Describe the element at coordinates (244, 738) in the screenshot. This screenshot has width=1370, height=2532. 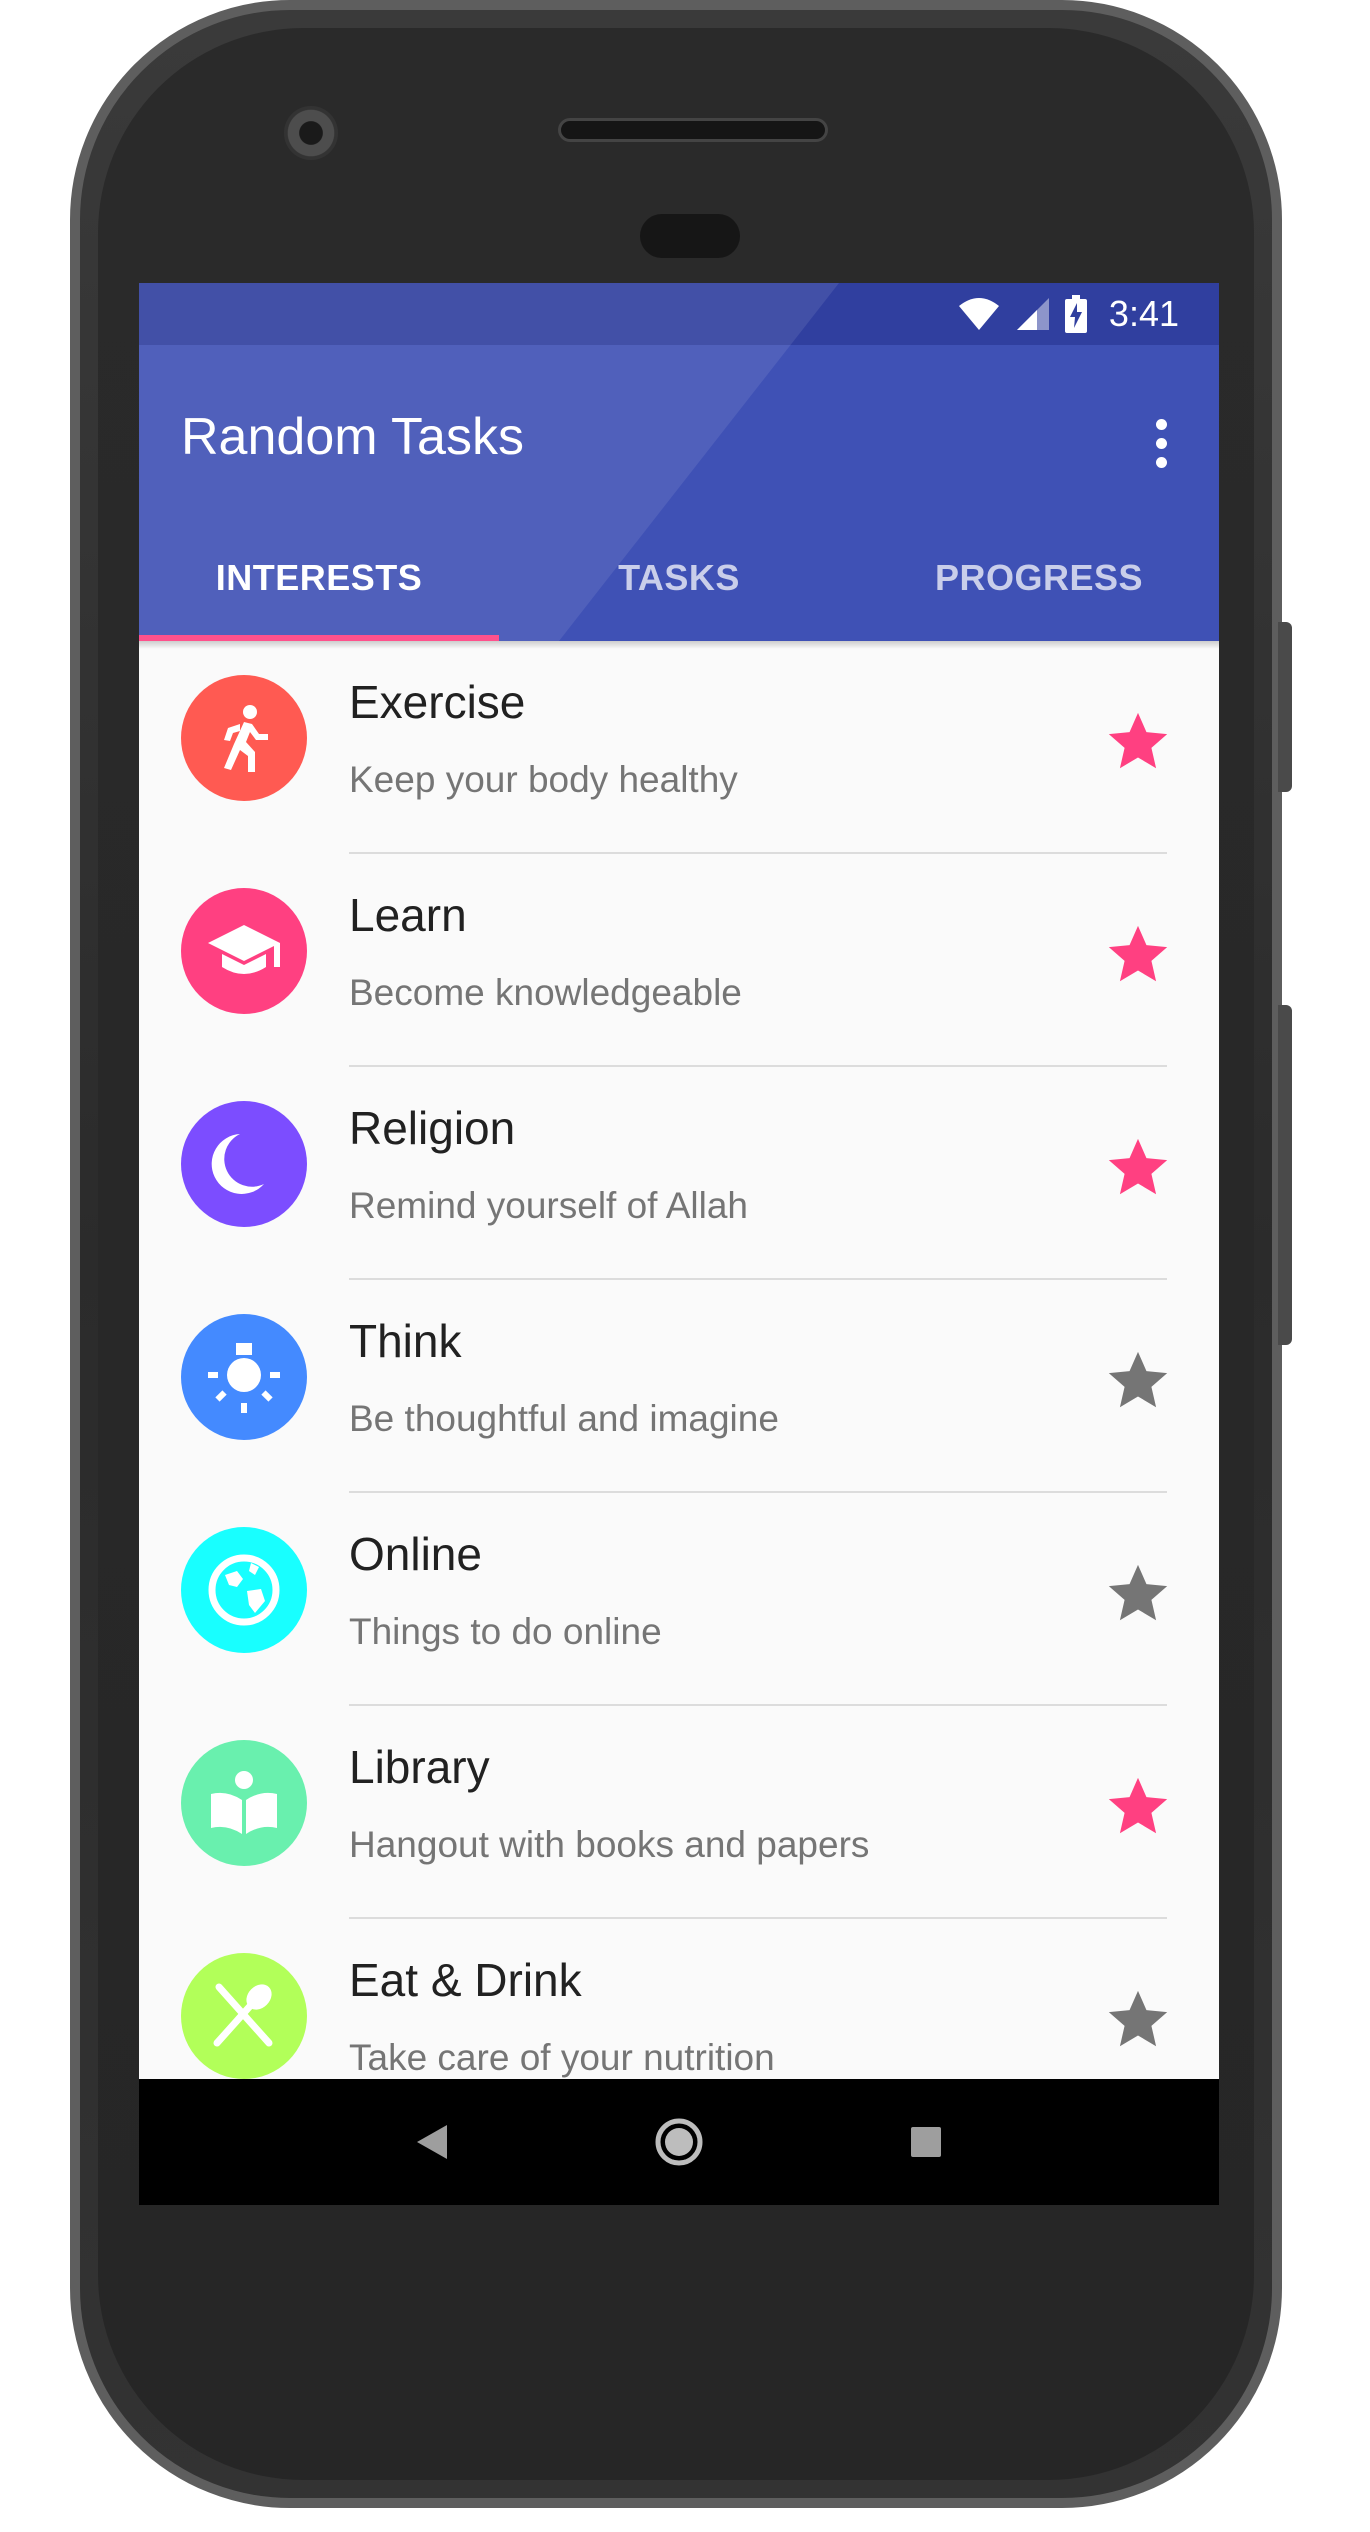
I see `run-icon` at that location.